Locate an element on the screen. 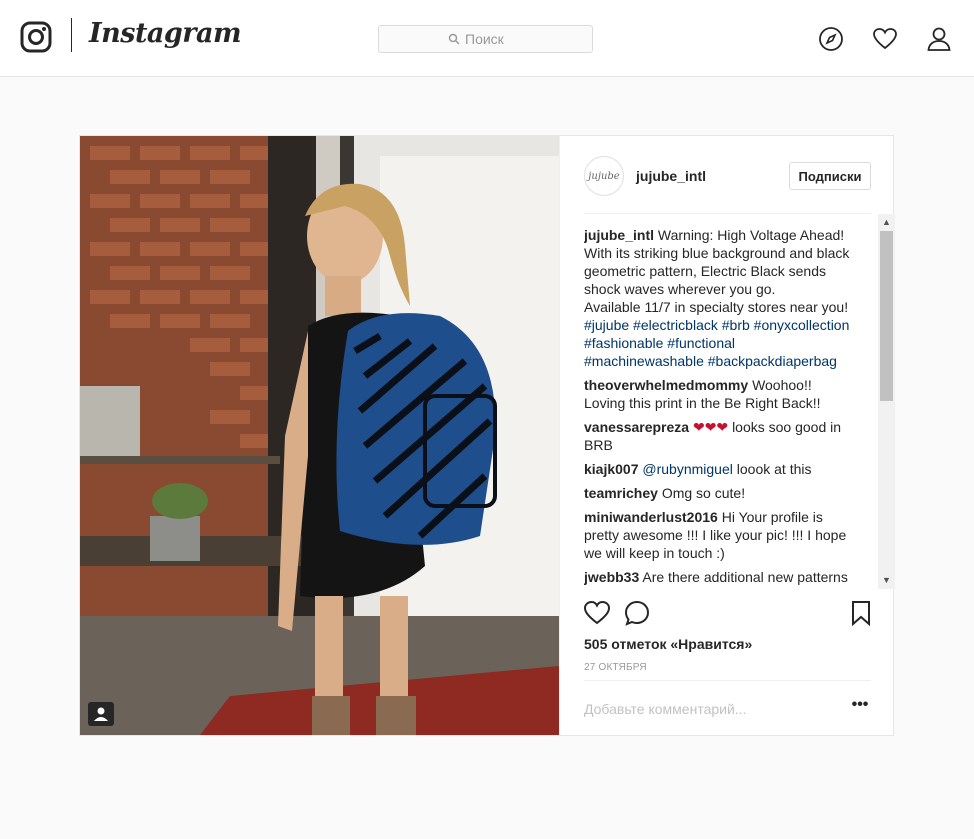 The width and height of the screenshot is (974, 839). add-comment-input is located at coordinates (706, 709).